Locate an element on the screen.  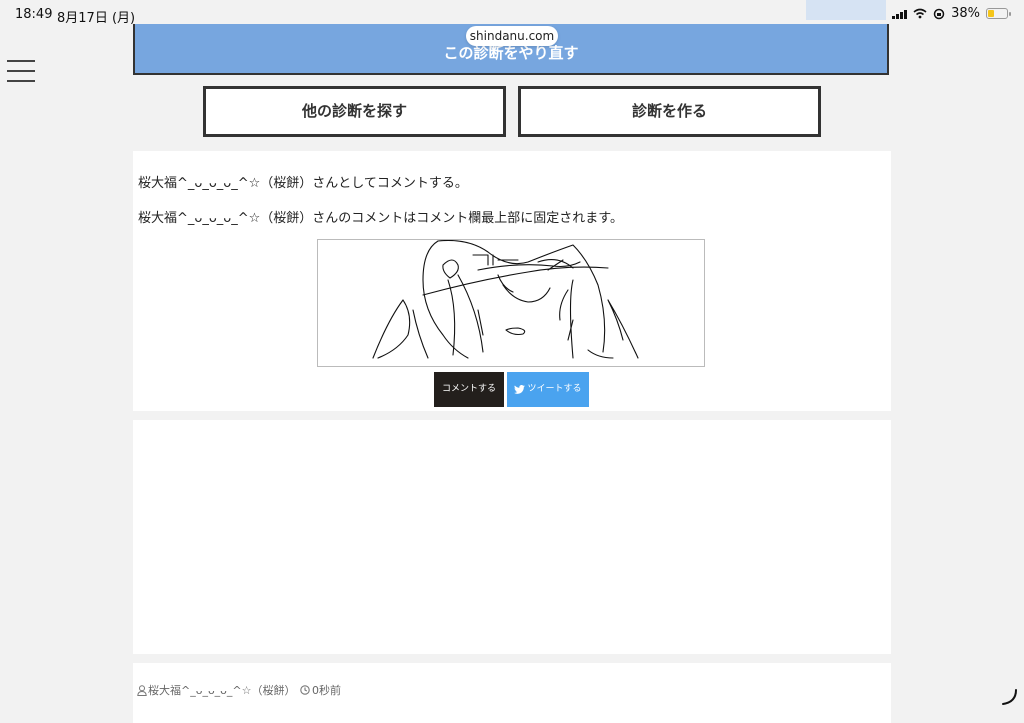
user-icon is located at coordinates (142, 690).